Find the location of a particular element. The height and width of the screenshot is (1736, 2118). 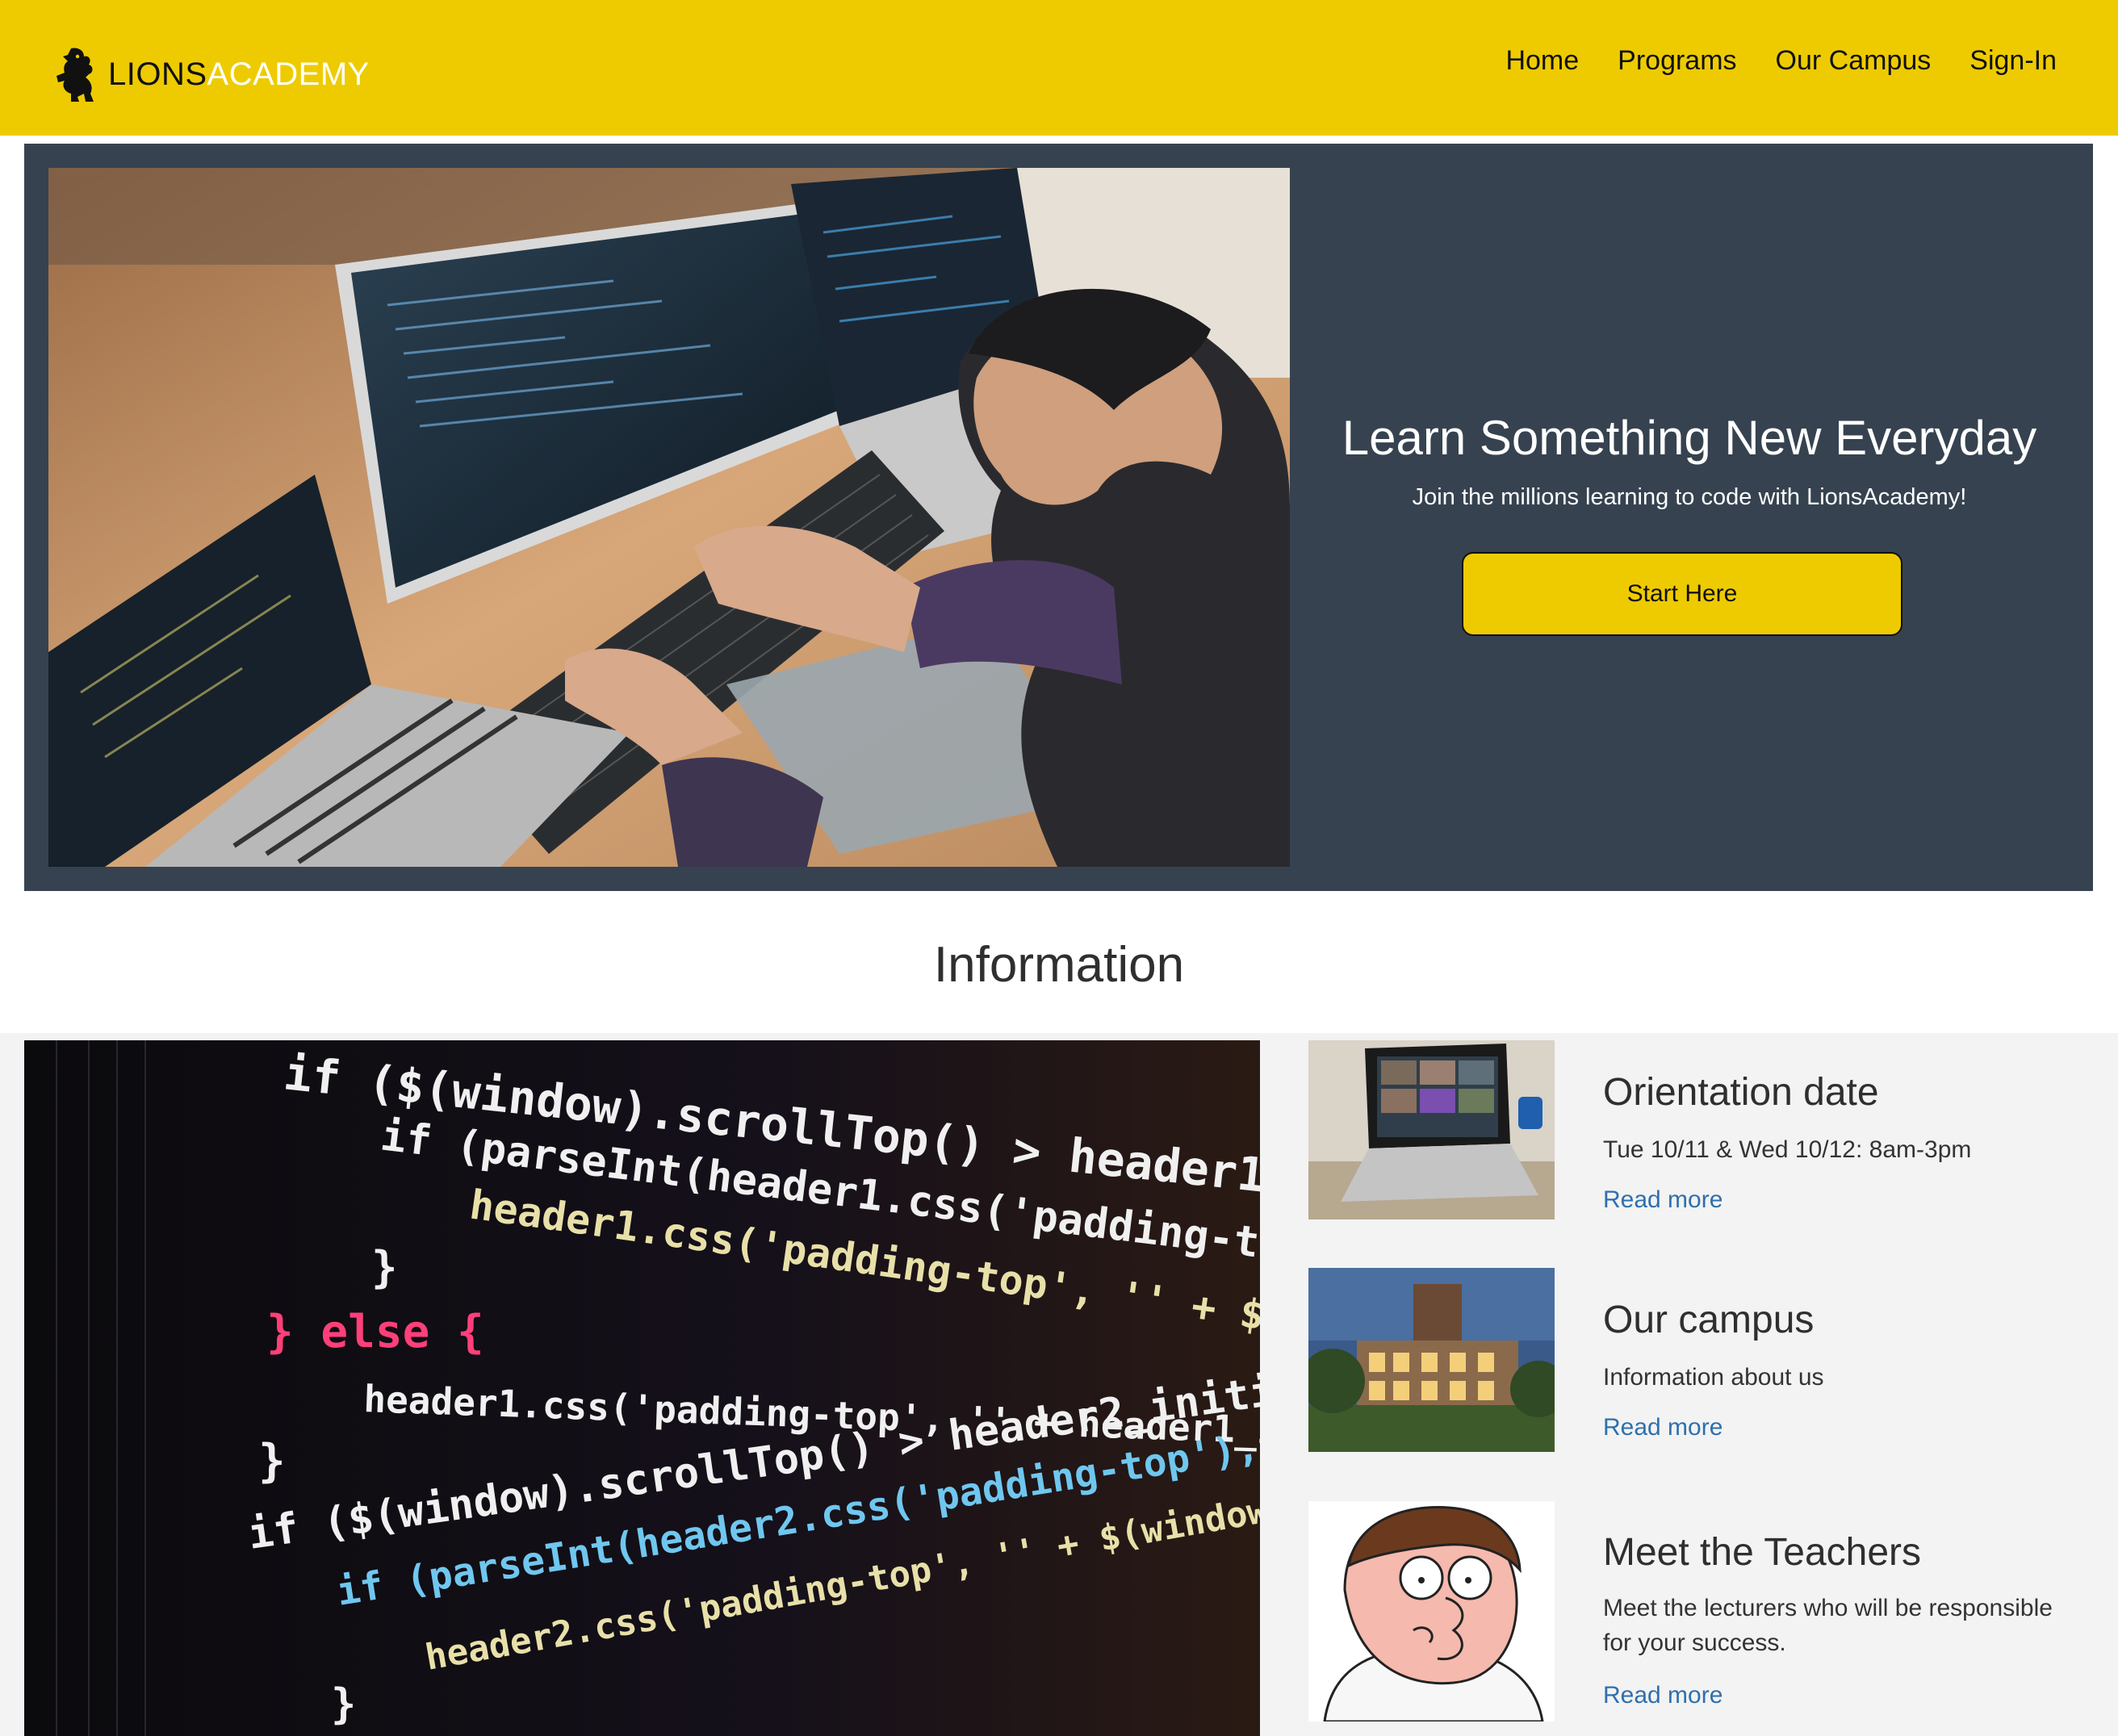

nav-menu: Home Programs Our Campus Sign-In is located at coordinates (1781, 61).